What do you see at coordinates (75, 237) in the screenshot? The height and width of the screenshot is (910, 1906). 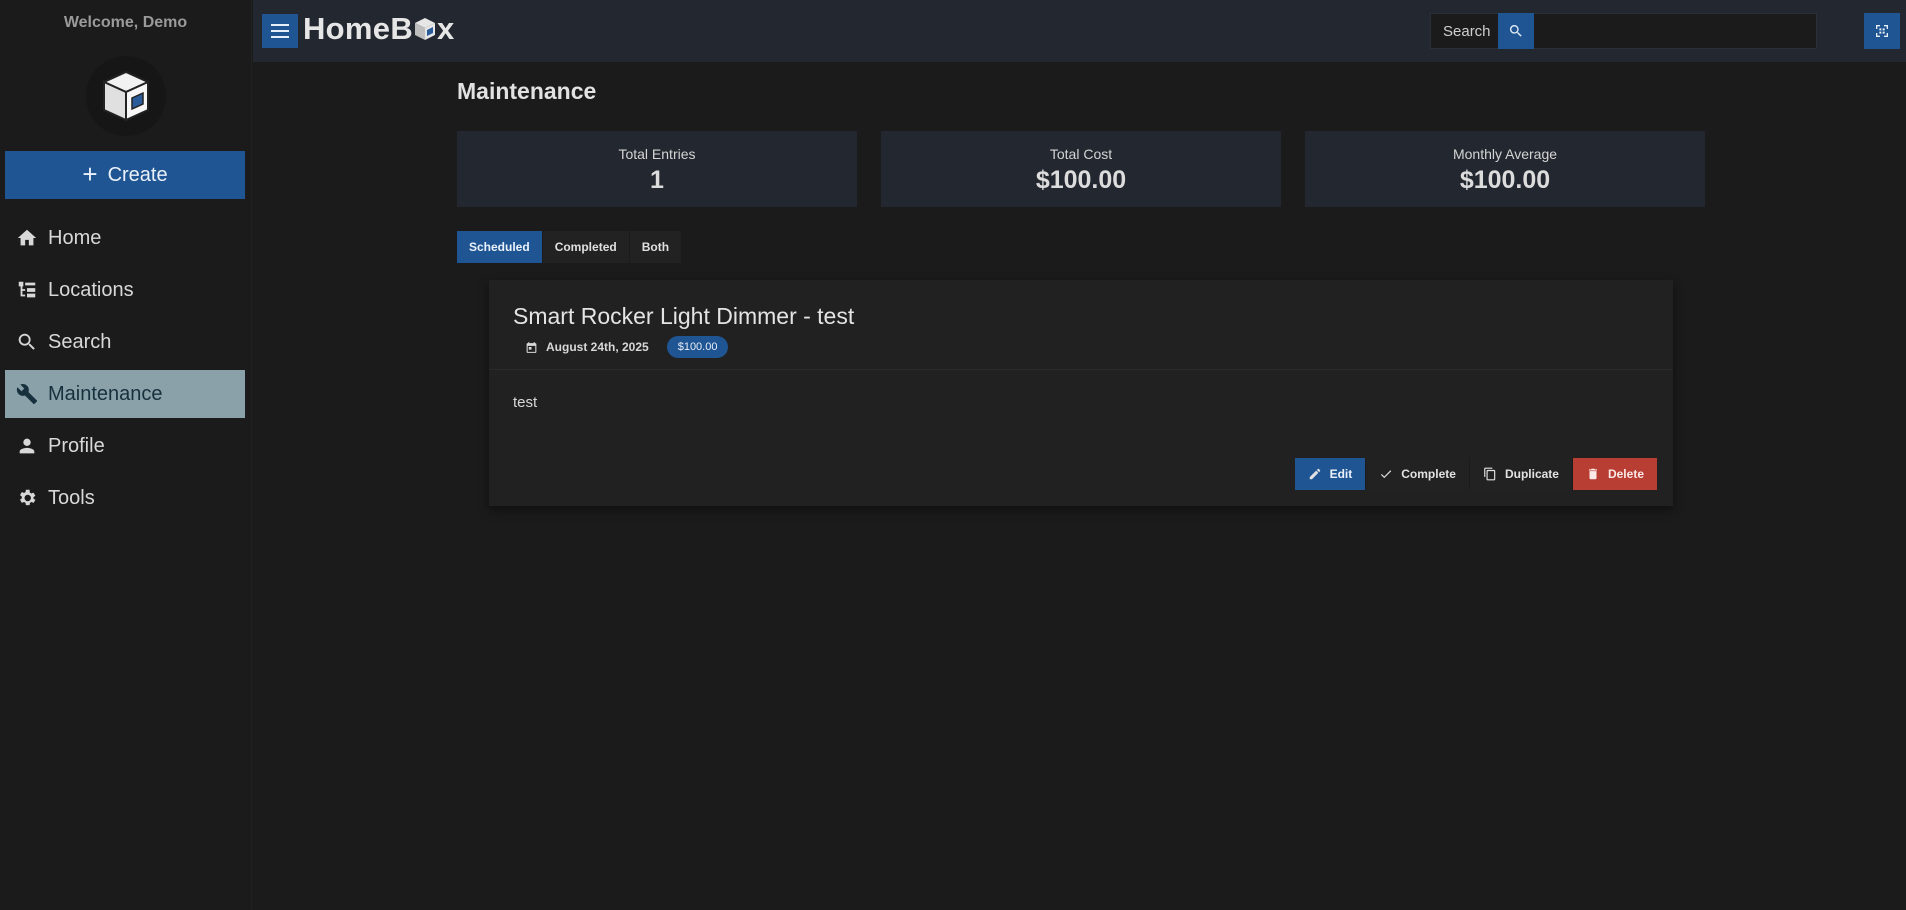 I see `sidebar-item-label: Home` at bounding box center [75, 237].